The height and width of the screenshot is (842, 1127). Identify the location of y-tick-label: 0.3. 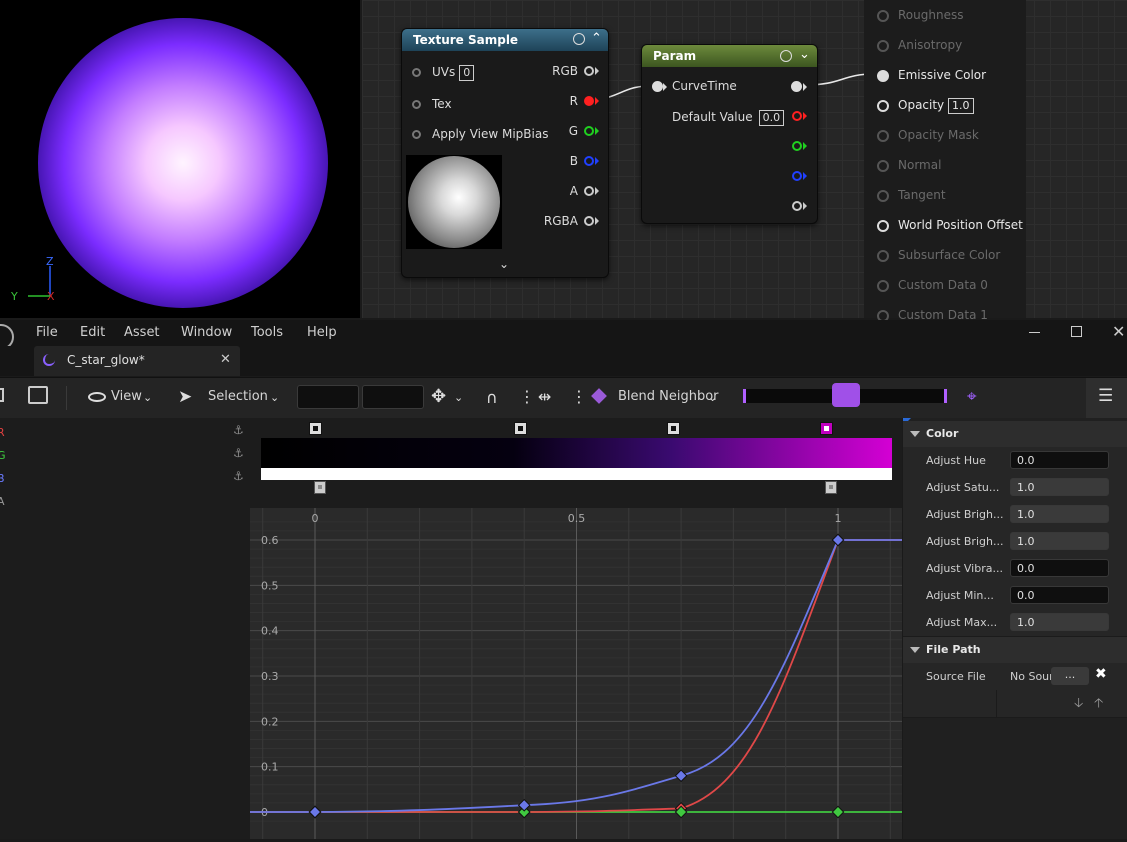
(270, 676).